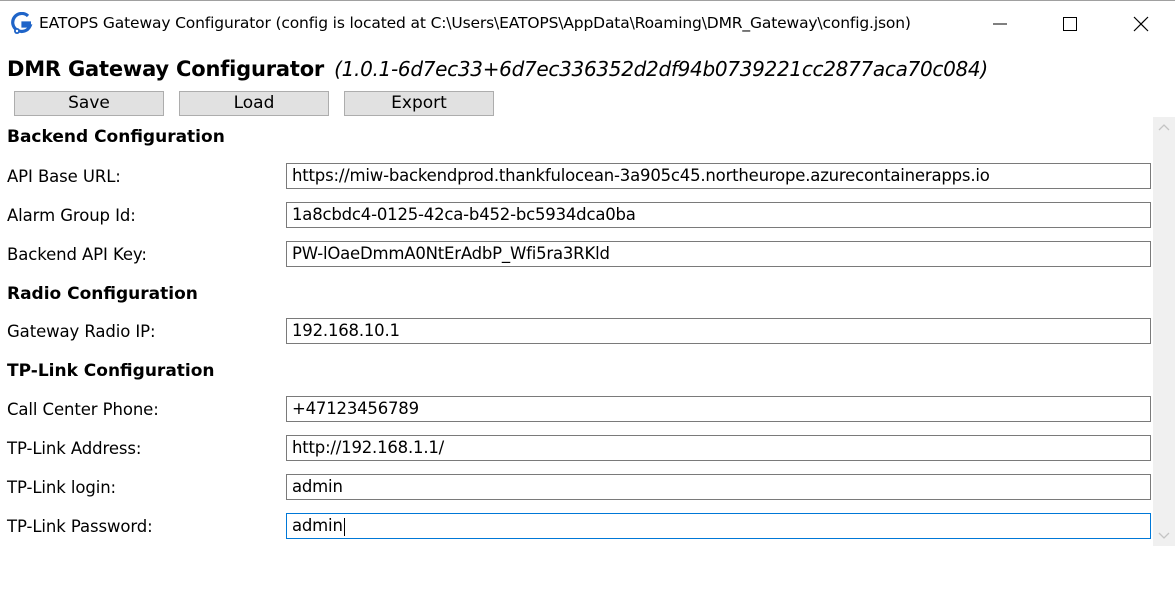  Describe the element at coordinates (718, 448) in the screenshot. I see `tplink-address-input: http://192.168.1.1/` at that location.